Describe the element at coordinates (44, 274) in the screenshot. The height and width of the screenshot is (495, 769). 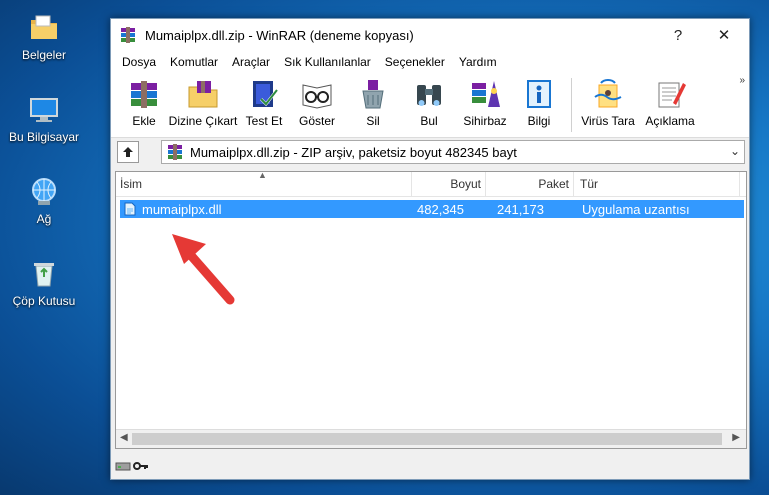
I see `recycle-bin-icon` at that location.